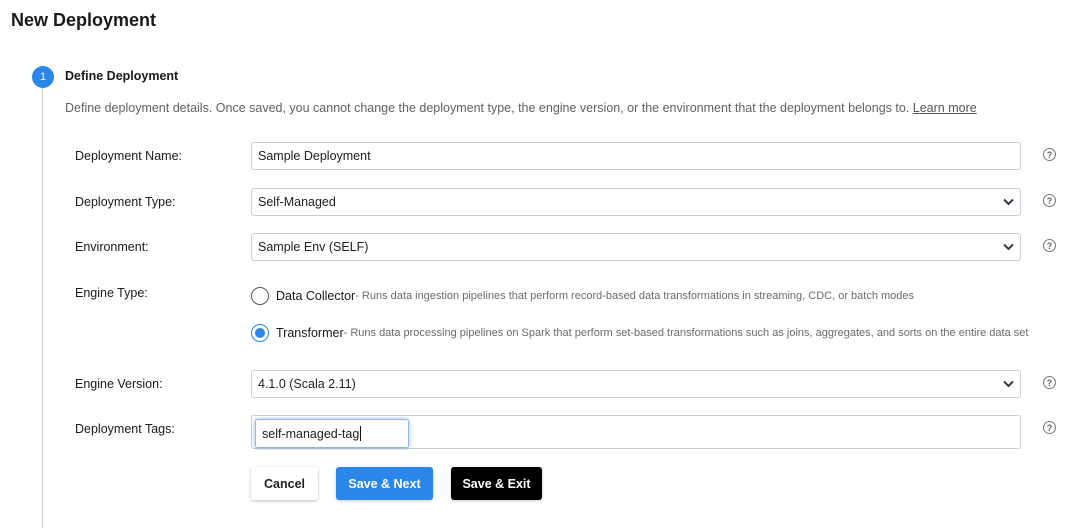  I want to click on learn-more-link: Learn more, so click(945, 108).